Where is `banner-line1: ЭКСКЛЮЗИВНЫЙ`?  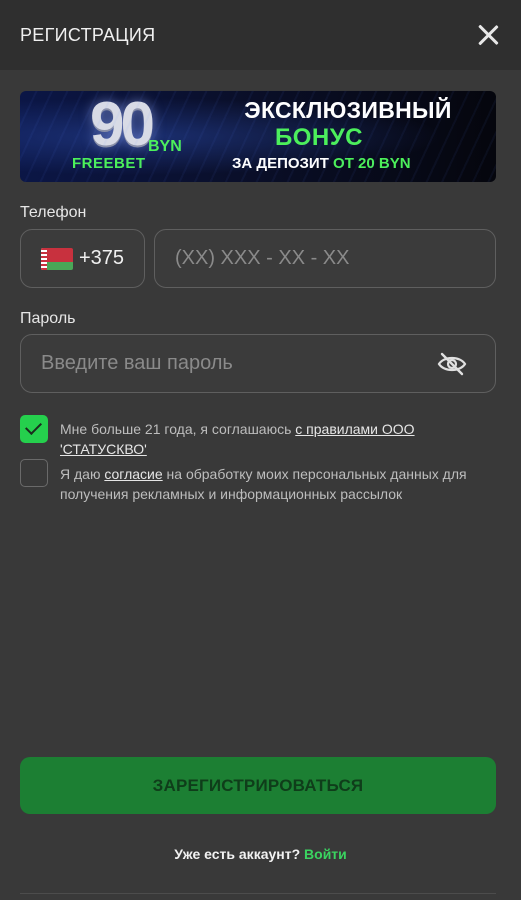
banner-line1: ЭКСКЛЮЗИВНЫЙ is located at coordinates (348, 110).